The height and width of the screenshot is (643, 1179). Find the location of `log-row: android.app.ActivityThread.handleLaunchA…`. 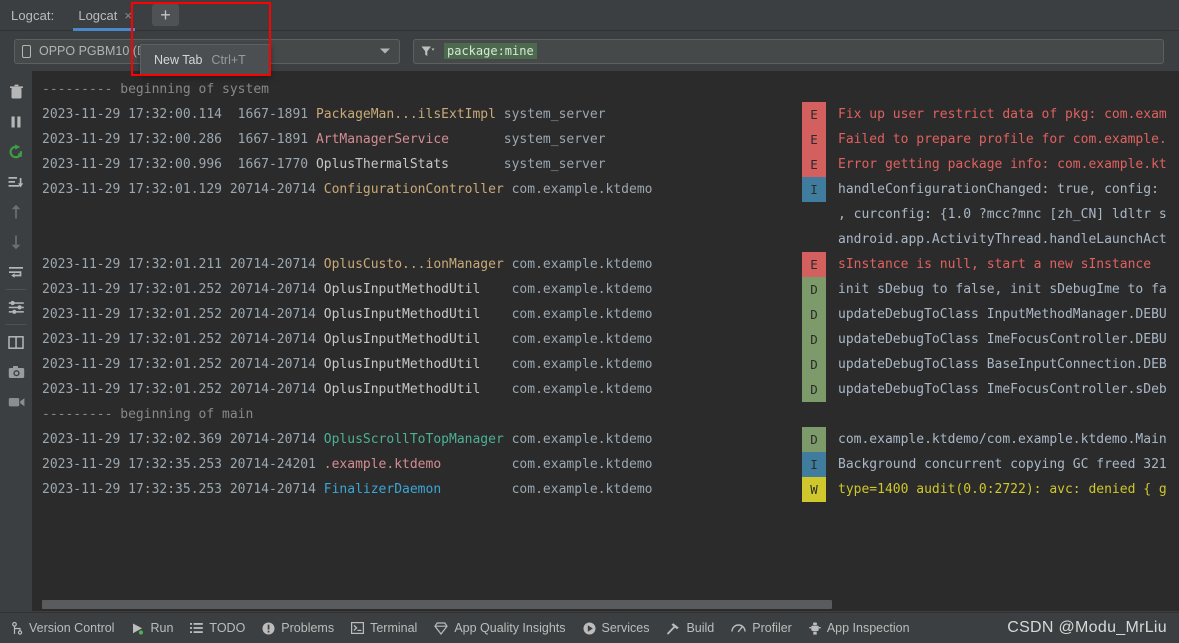

log-row: android.app.ActivityThread.handleLaunchA… is located at coordinates (605, 239).